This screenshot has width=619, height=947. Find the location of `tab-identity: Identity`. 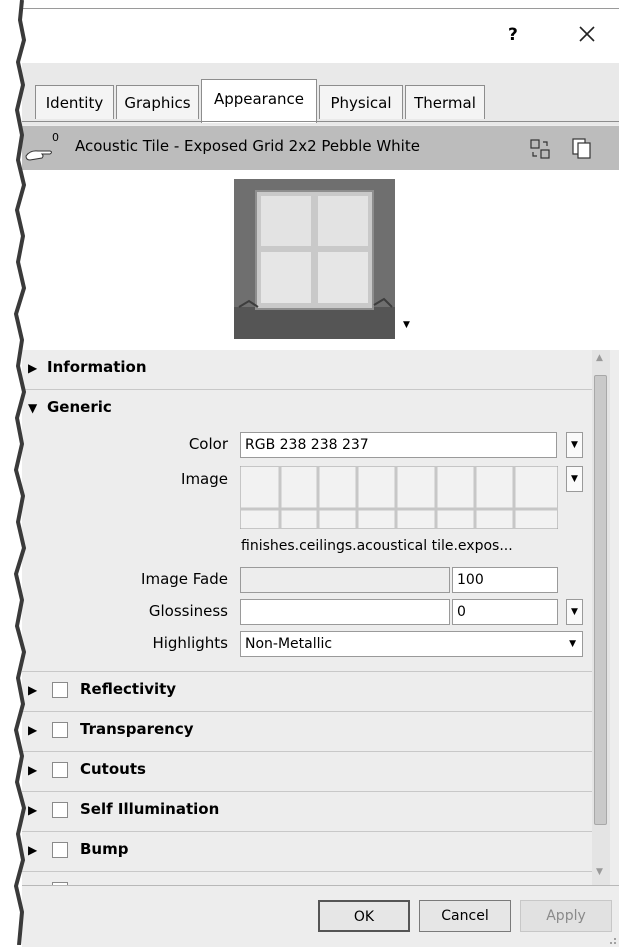

tab-identity: Identity is located at coordinates (74, 102).